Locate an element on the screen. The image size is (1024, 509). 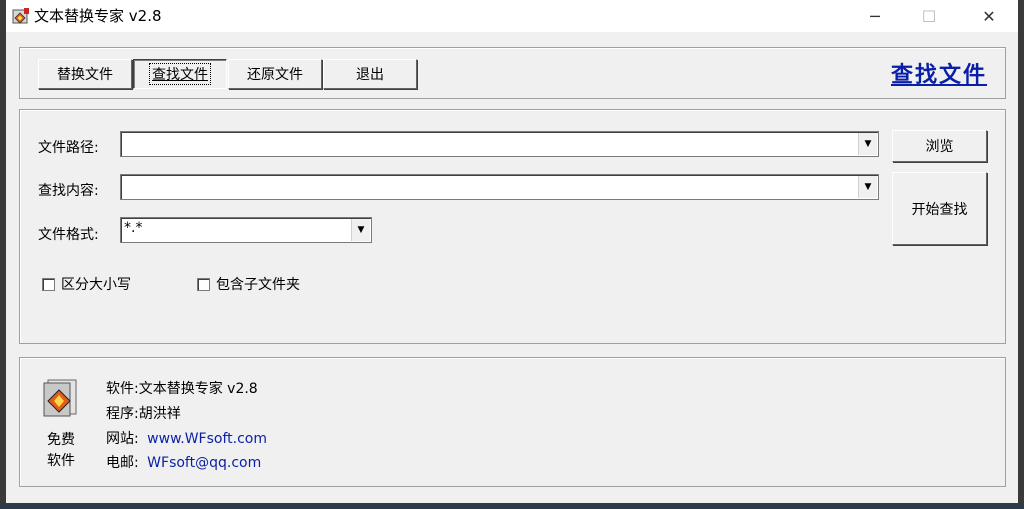
close-button: ✕ is located at coordinates (989, 16).